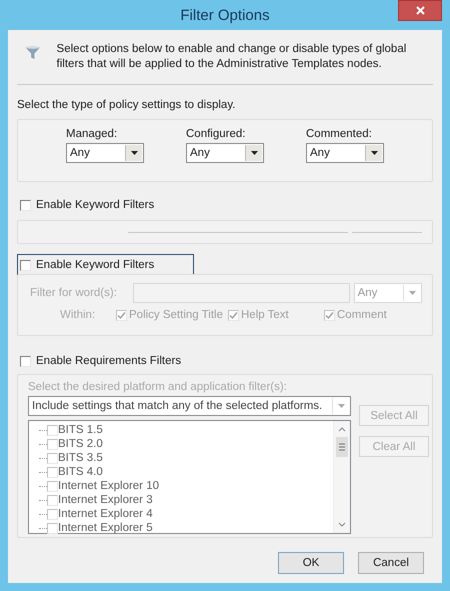 The width and height of the screenshot is (450, 591). Describe the element at coordinates (25, 205) in the screenshot. I see `checkbox` at that location.